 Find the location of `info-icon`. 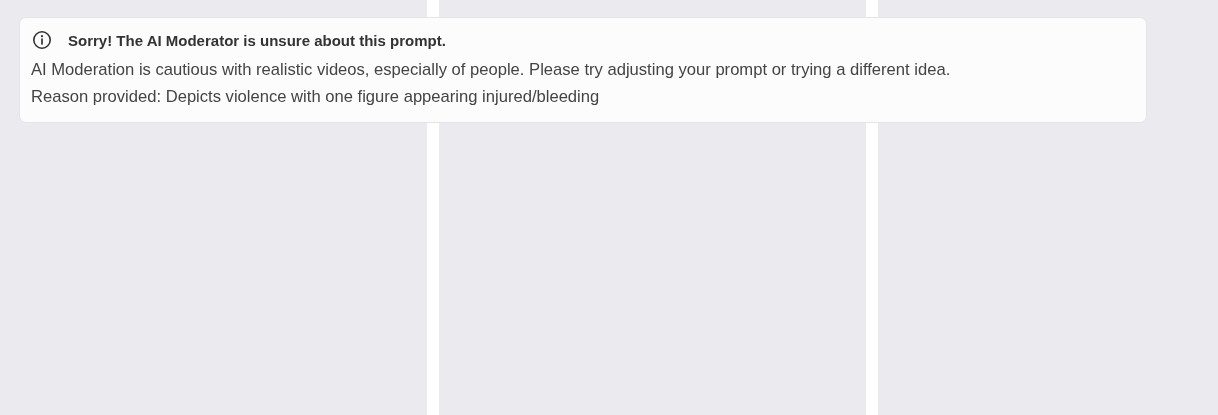

info-icon is located at coordinates (42, 40).